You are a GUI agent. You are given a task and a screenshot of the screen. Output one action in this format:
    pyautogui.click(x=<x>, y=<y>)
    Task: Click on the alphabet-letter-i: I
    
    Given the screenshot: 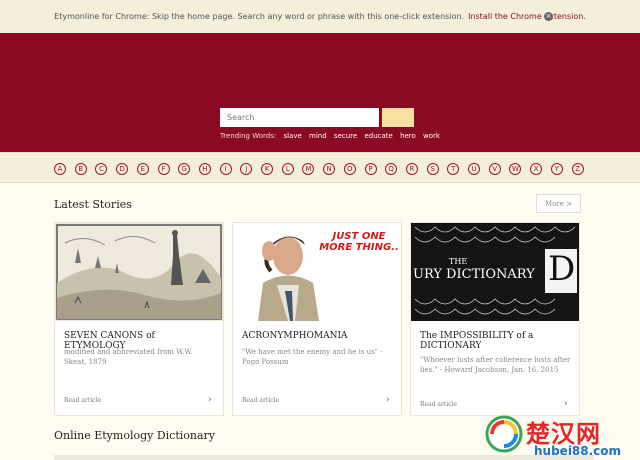 What is the action you would take?
    pyautogui.click(x=225, y=169)
    